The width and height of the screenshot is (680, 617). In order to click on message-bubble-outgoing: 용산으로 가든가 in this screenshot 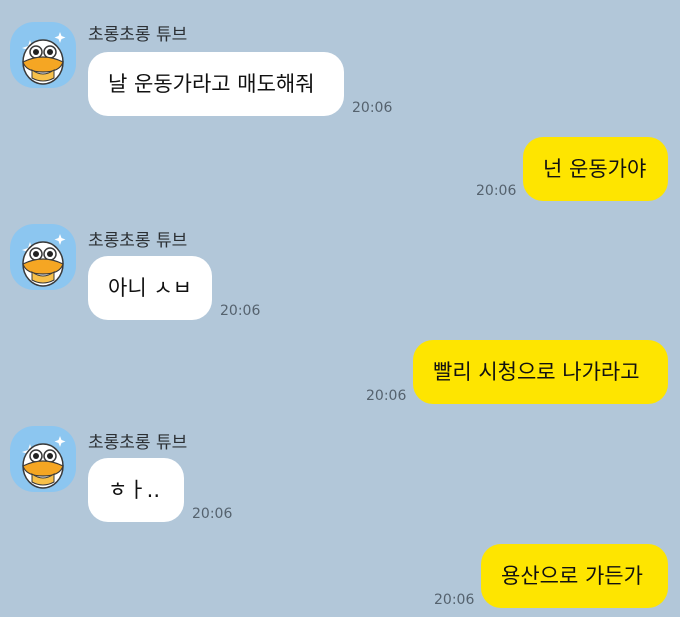, I will do `click(574, 576)`.